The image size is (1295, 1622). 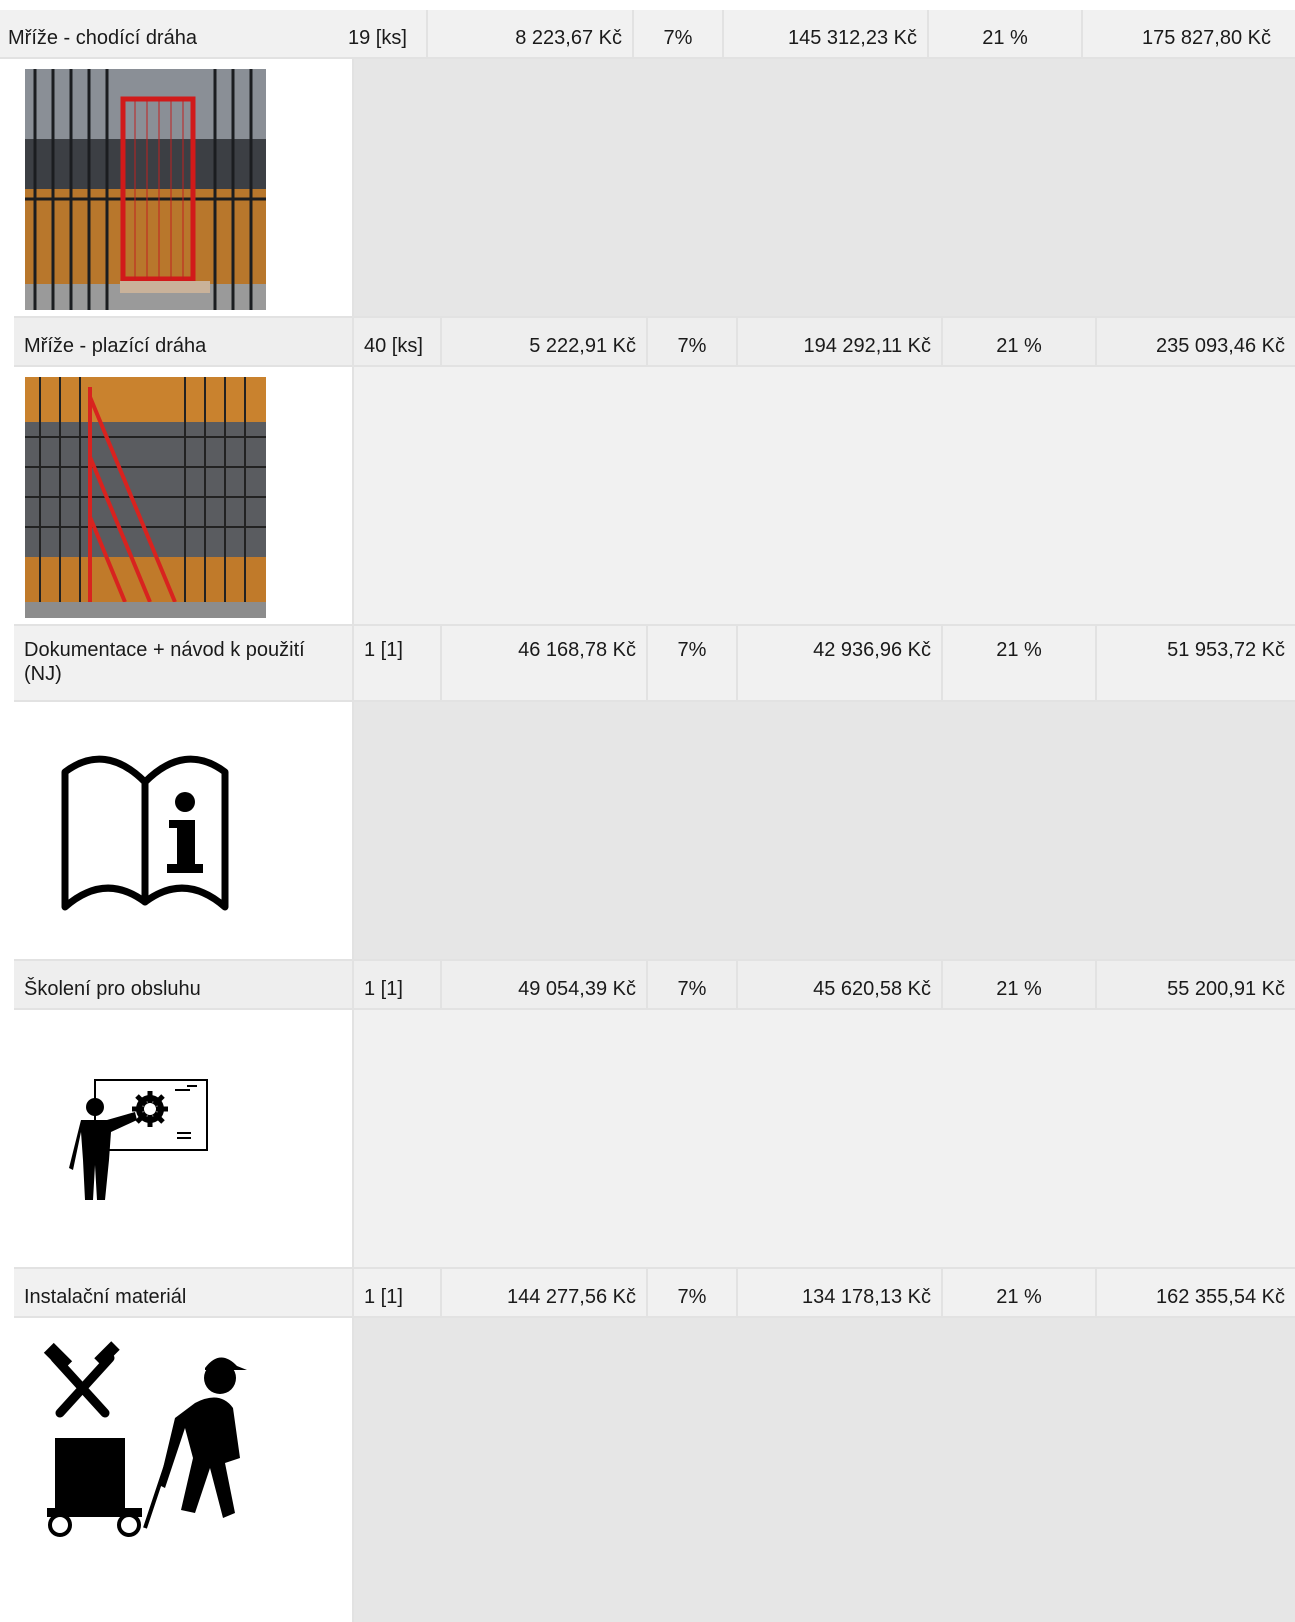 What do you see at coordinates (115, 346) in the screenshot?
I see `item-name: Mříže - plazící dráha` at bounding box center [115, 346].